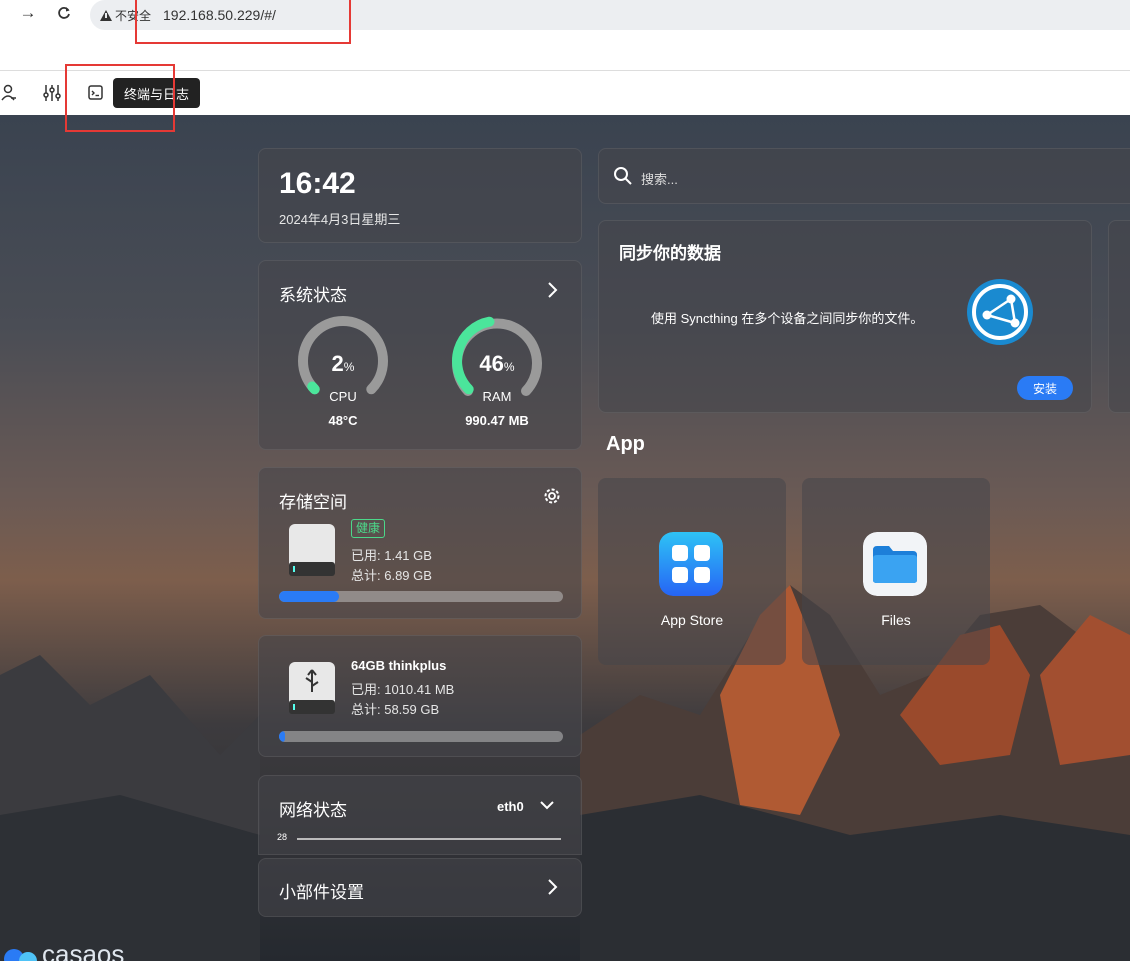 Image resolution: width=1130 pixels, height=961 pixels. I want to click on system-status-widget: 系统状态 2% CPU 48°C 46% RAM 990.47 MB, so click(420, 355).